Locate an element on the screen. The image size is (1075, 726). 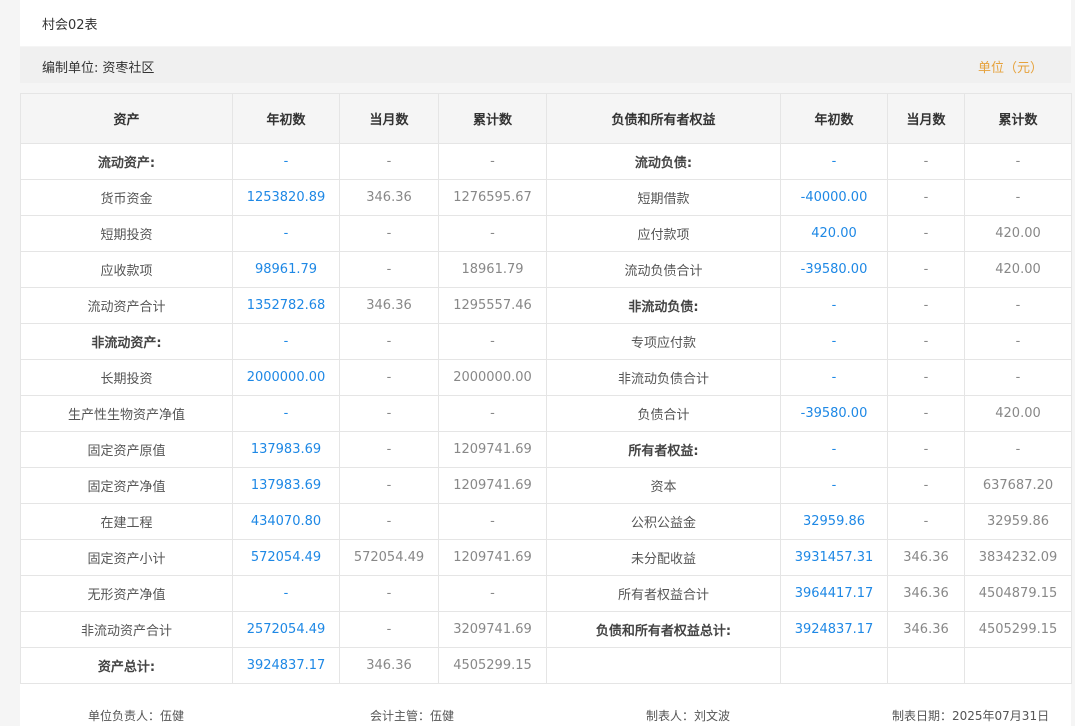
opening-value: 3924837.17 is located at coordinates (834, 629).